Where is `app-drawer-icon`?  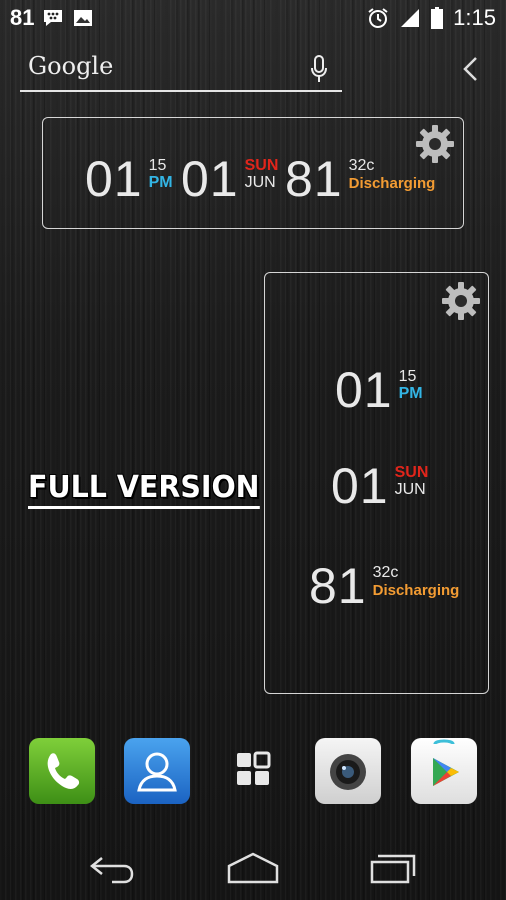 app-drawer-icon is located at coordinates (253, 771).